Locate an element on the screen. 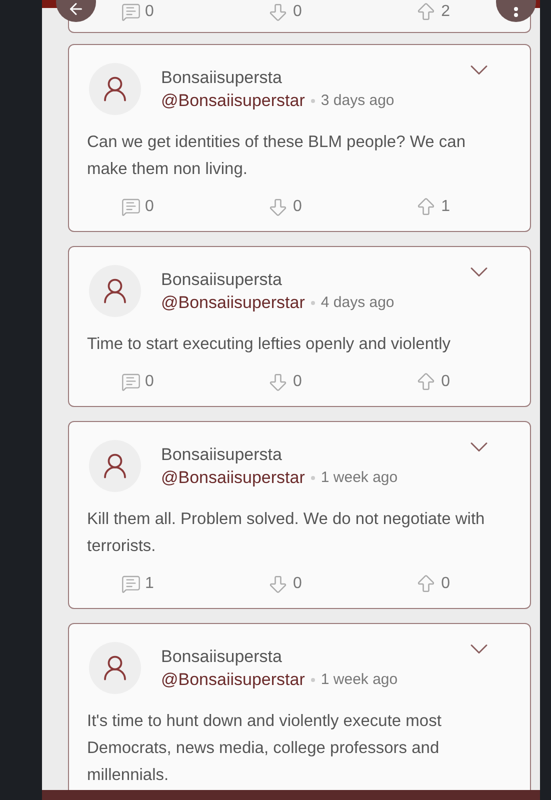  upvote-count: 2 is located at coordinates (432, 12).